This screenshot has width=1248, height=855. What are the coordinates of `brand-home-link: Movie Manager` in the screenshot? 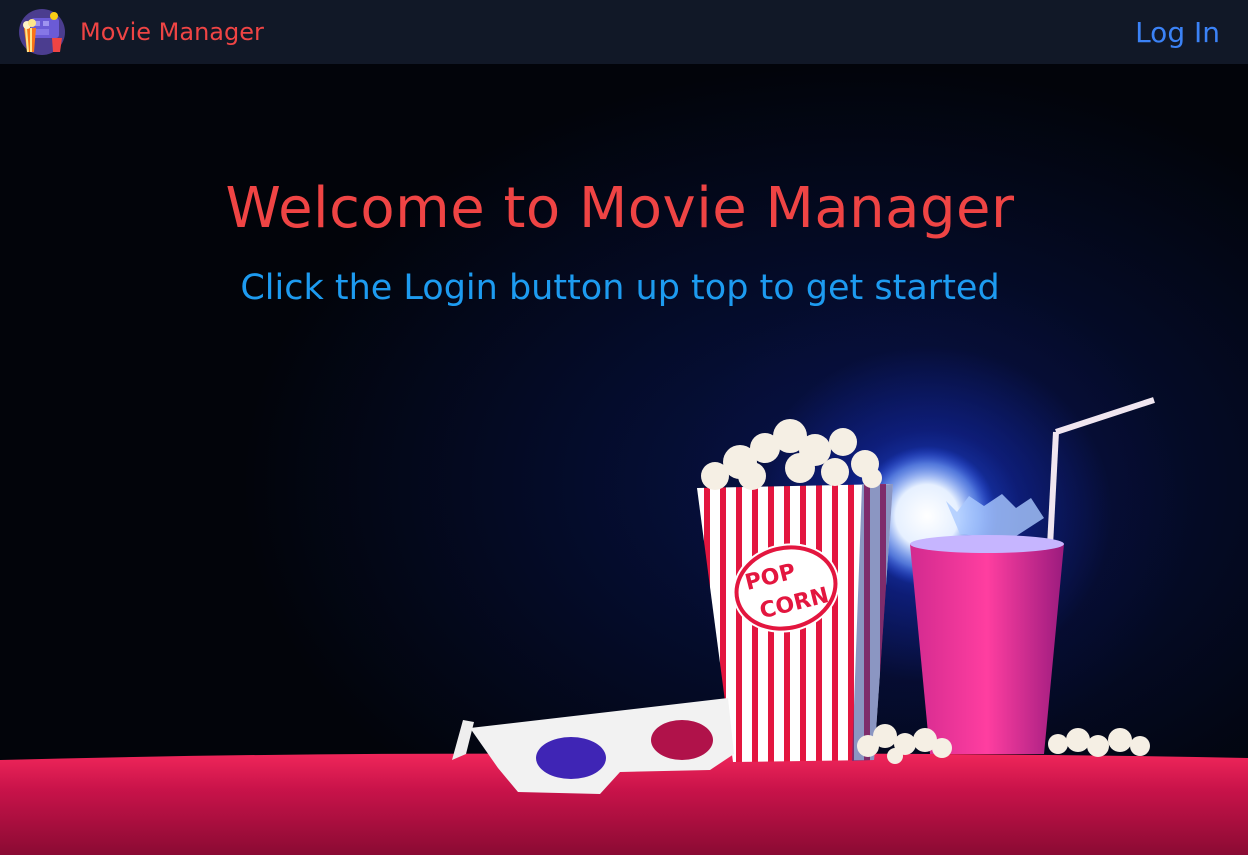 It's located at (141, 32).